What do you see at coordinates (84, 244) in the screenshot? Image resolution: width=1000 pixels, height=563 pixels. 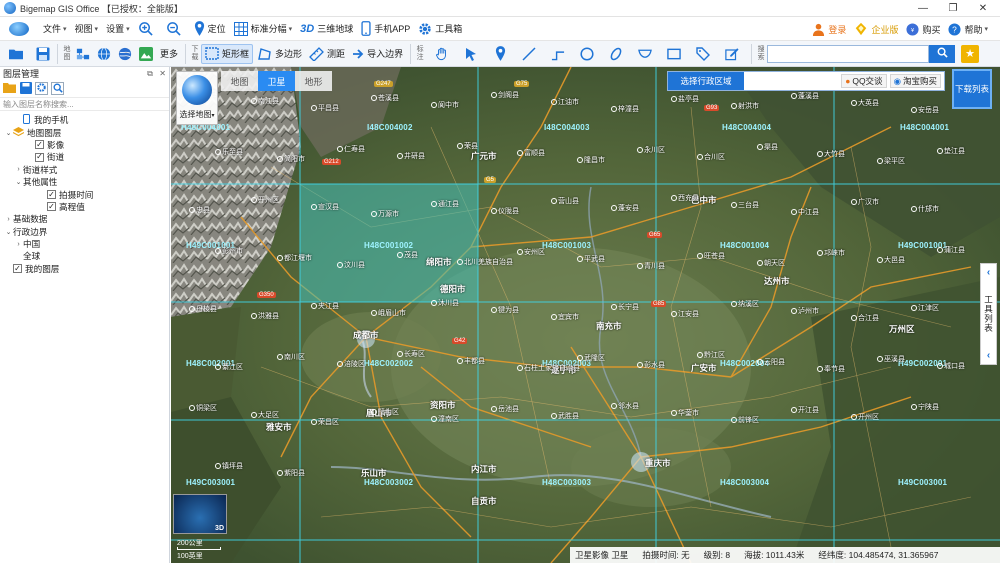 I see `layer-tree-item: › 中国` at bounding box center [84, 244].